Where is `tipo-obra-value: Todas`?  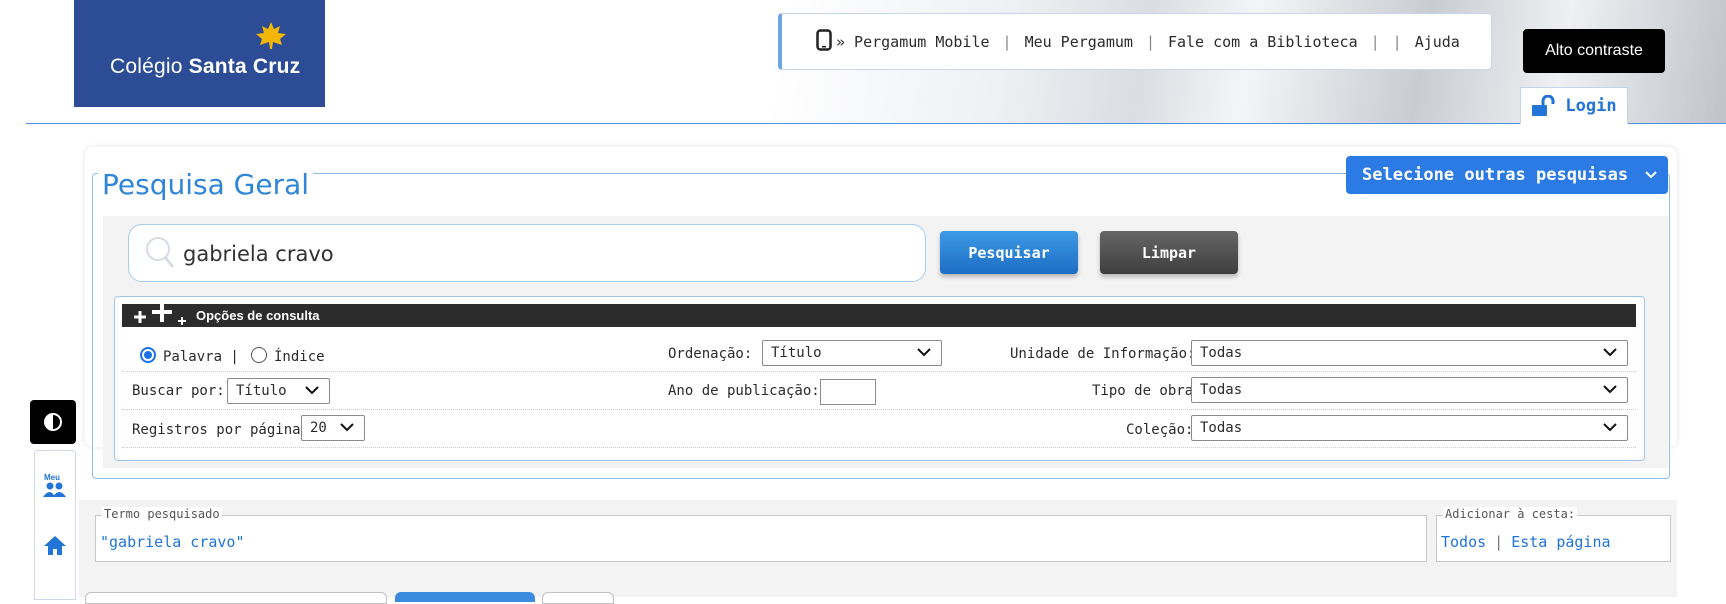 tipo-obra-value: Todas is located at coordinates (1221, 390).